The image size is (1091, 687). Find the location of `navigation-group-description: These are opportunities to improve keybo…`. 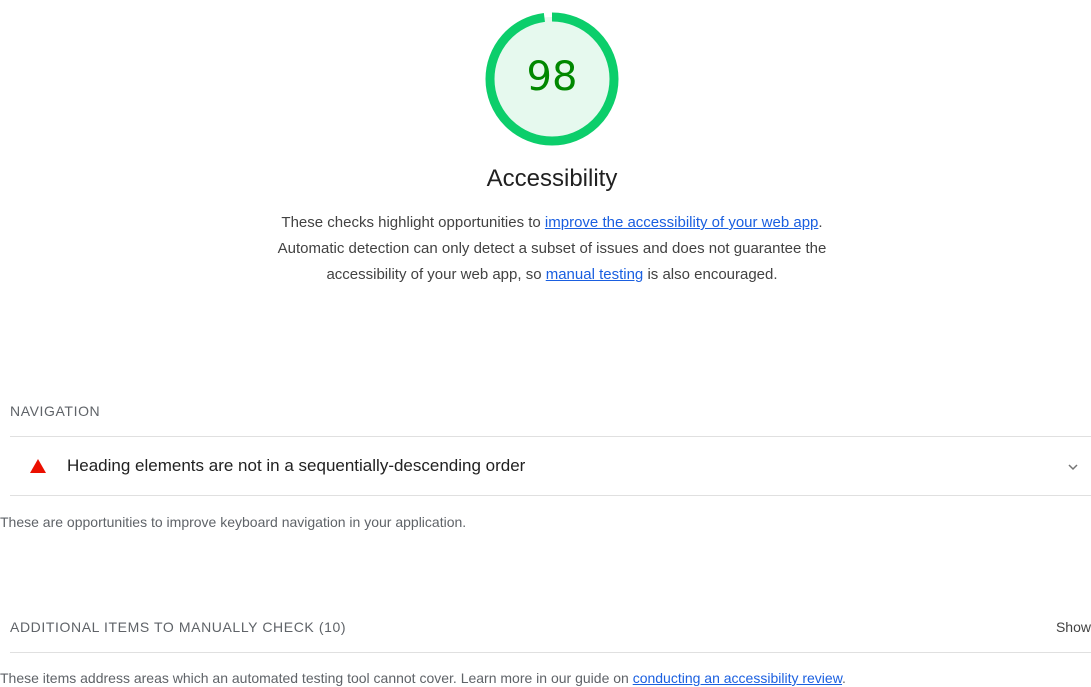

navigation-group-description: These are opportunities to improve keybo… is located at coordinates (233, 522).